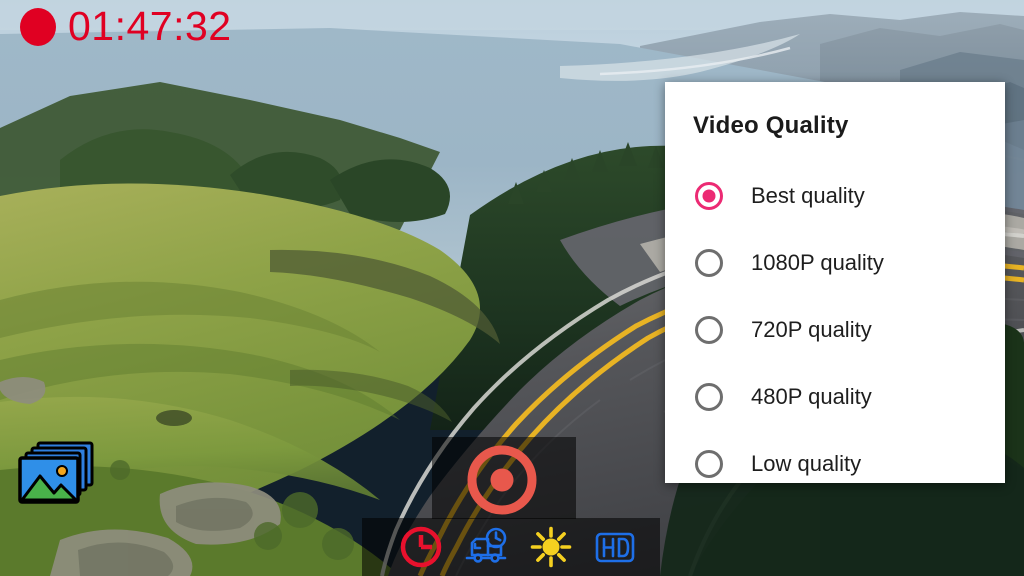 The image size is (1024, 576). Describe the element at coordinates (817, 262) in the screenshot. I see `quality-option-label: 1080P quality` at that location.